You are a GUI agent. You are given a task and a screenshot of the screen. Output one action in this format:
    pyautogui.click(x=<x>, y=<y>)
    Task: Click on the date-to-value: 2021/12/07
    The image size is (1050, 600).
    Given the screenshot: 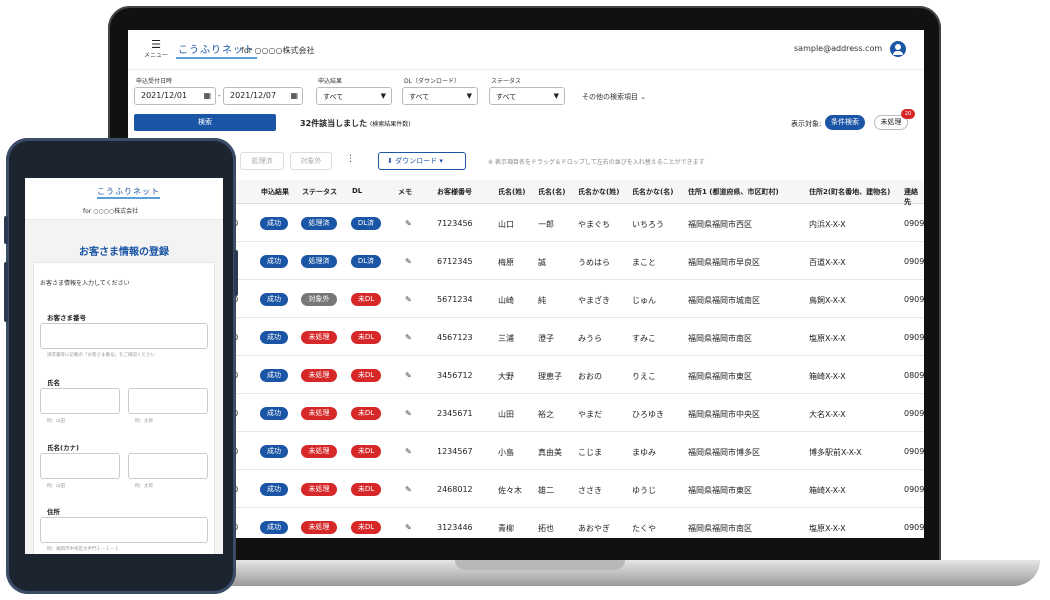 What is the action you would take?
    pyautogui.click(x=253, y=95)
    